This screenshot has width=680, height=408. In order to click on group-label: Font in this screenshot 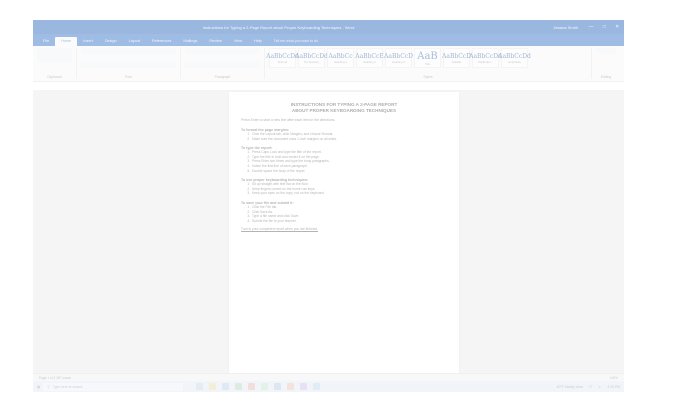, I will do `click(128, 77)`.